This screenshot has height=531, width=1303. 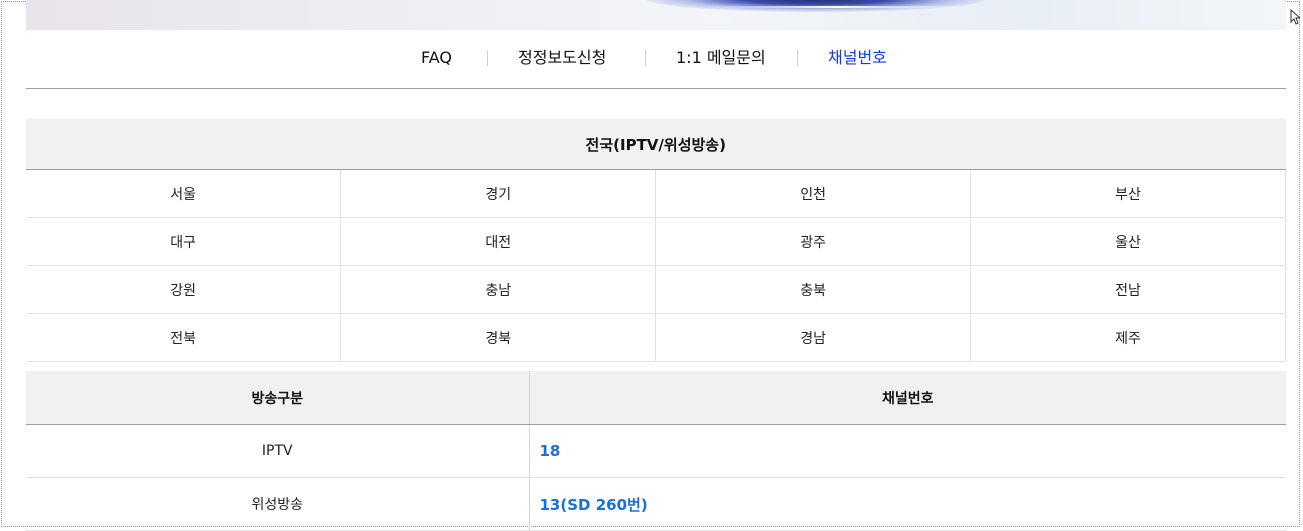 I want to click on table-row: 강원 충남 충북 전남, so click(x=656, y=289).